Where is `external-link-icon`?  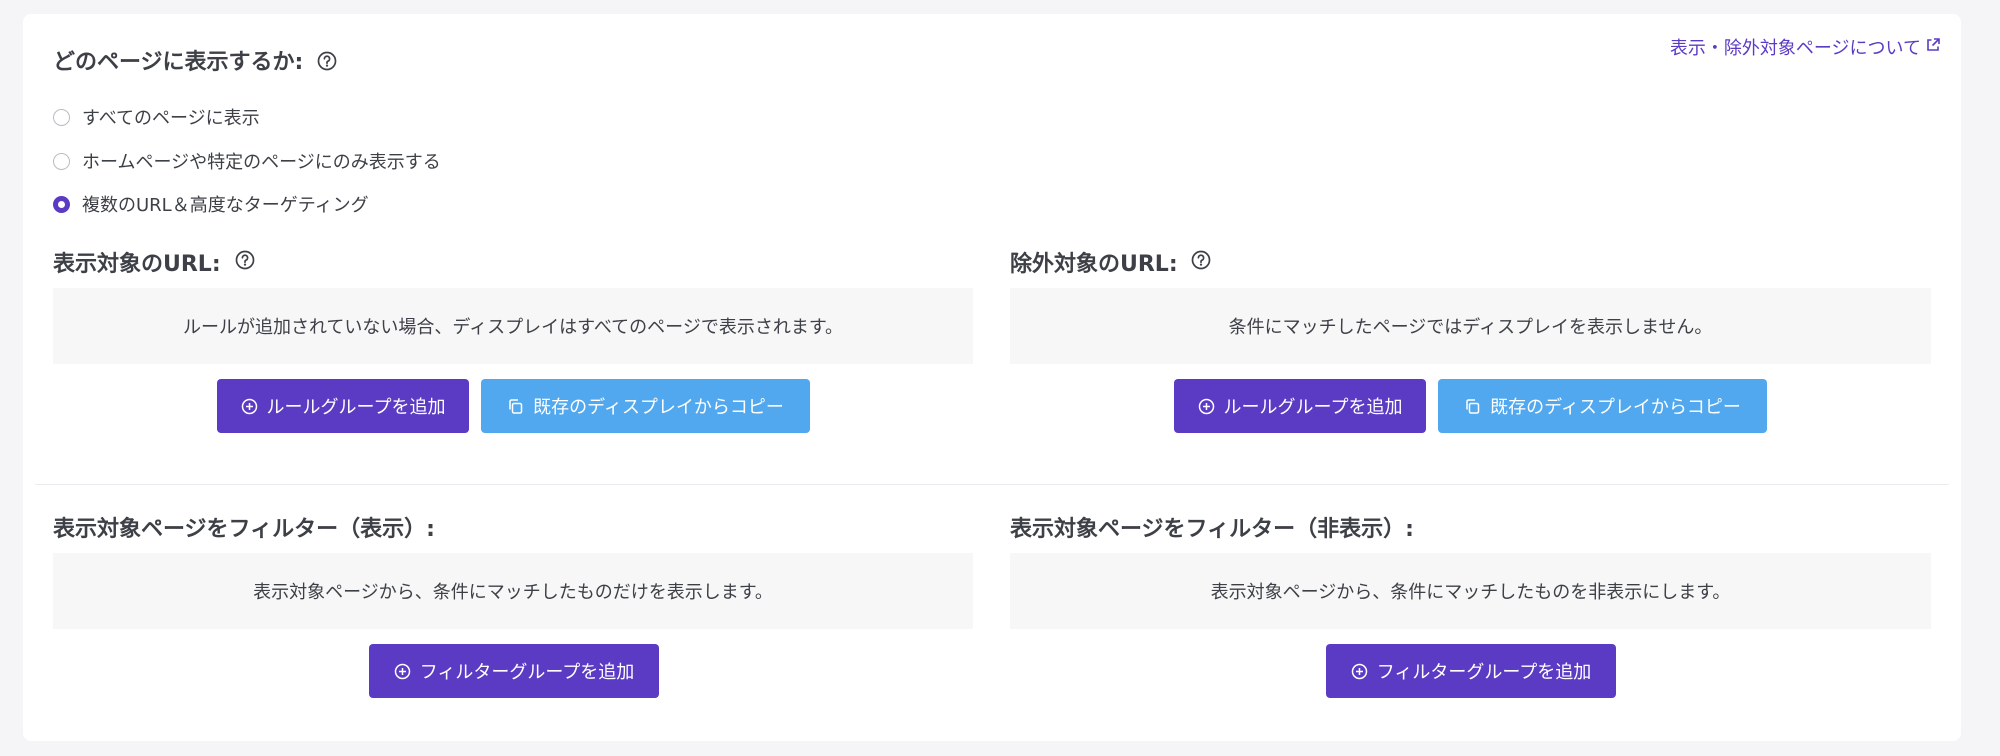
external-link-icon is located at coordinates (1933, 47).